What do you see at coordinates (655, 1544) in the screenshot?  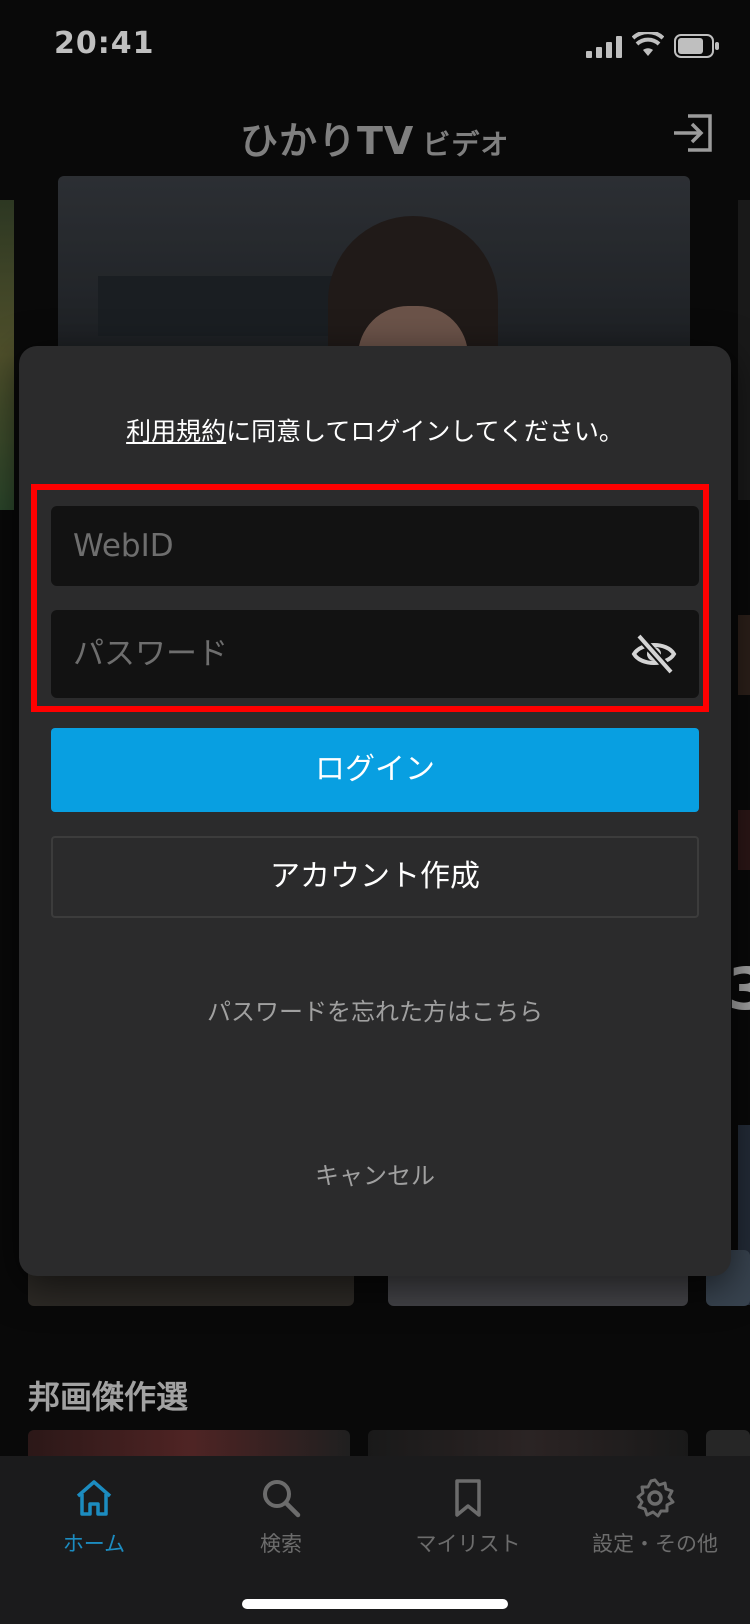 I see `tab-label: 設定・その他` at bounding box center [655, 1544].